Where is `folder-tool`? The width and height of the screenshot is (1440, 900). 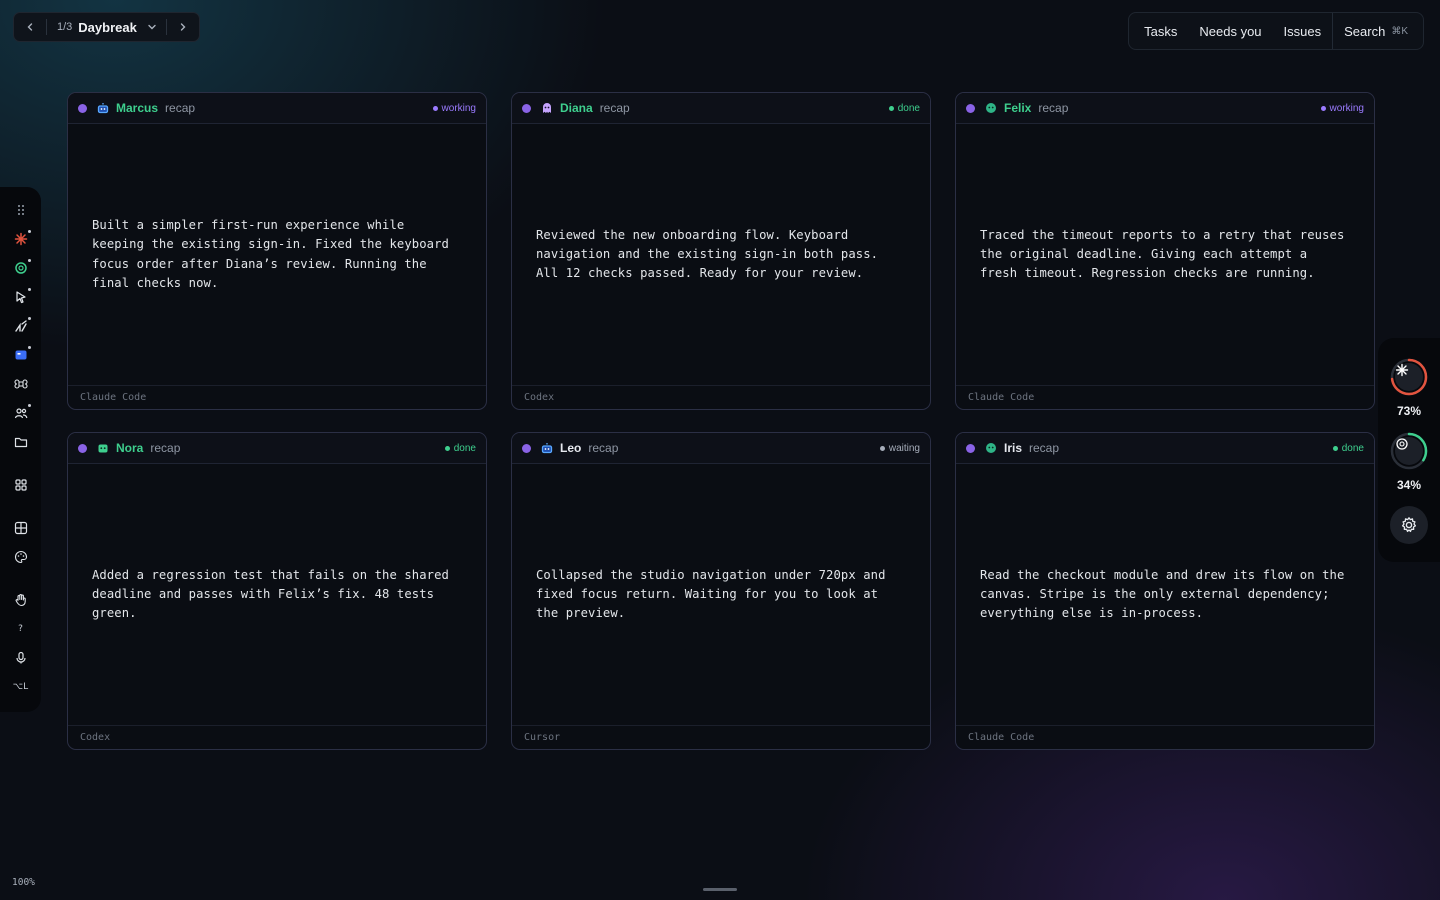
folder-tool is located at coordinates (20, 441).